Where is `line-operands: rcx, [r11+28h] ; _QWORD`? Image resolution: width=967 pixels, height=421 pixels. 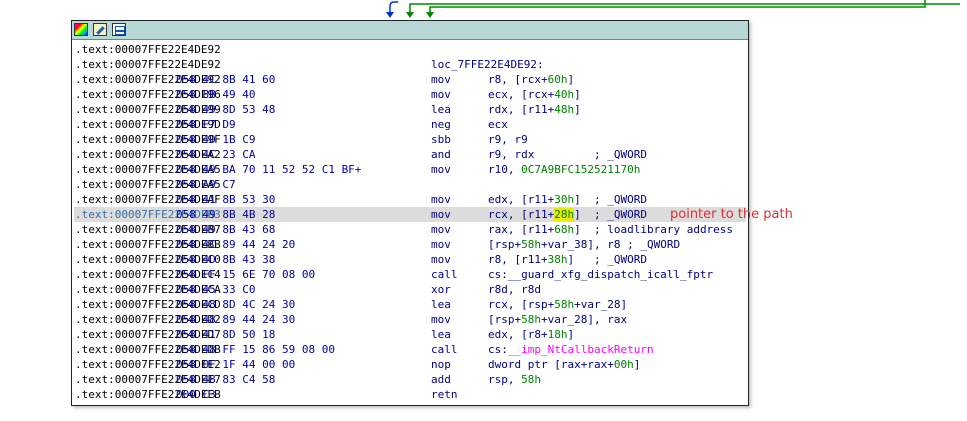 line-operands: rcx, [r11+28h] ; _QWORD is located at coordinates (567, 214).